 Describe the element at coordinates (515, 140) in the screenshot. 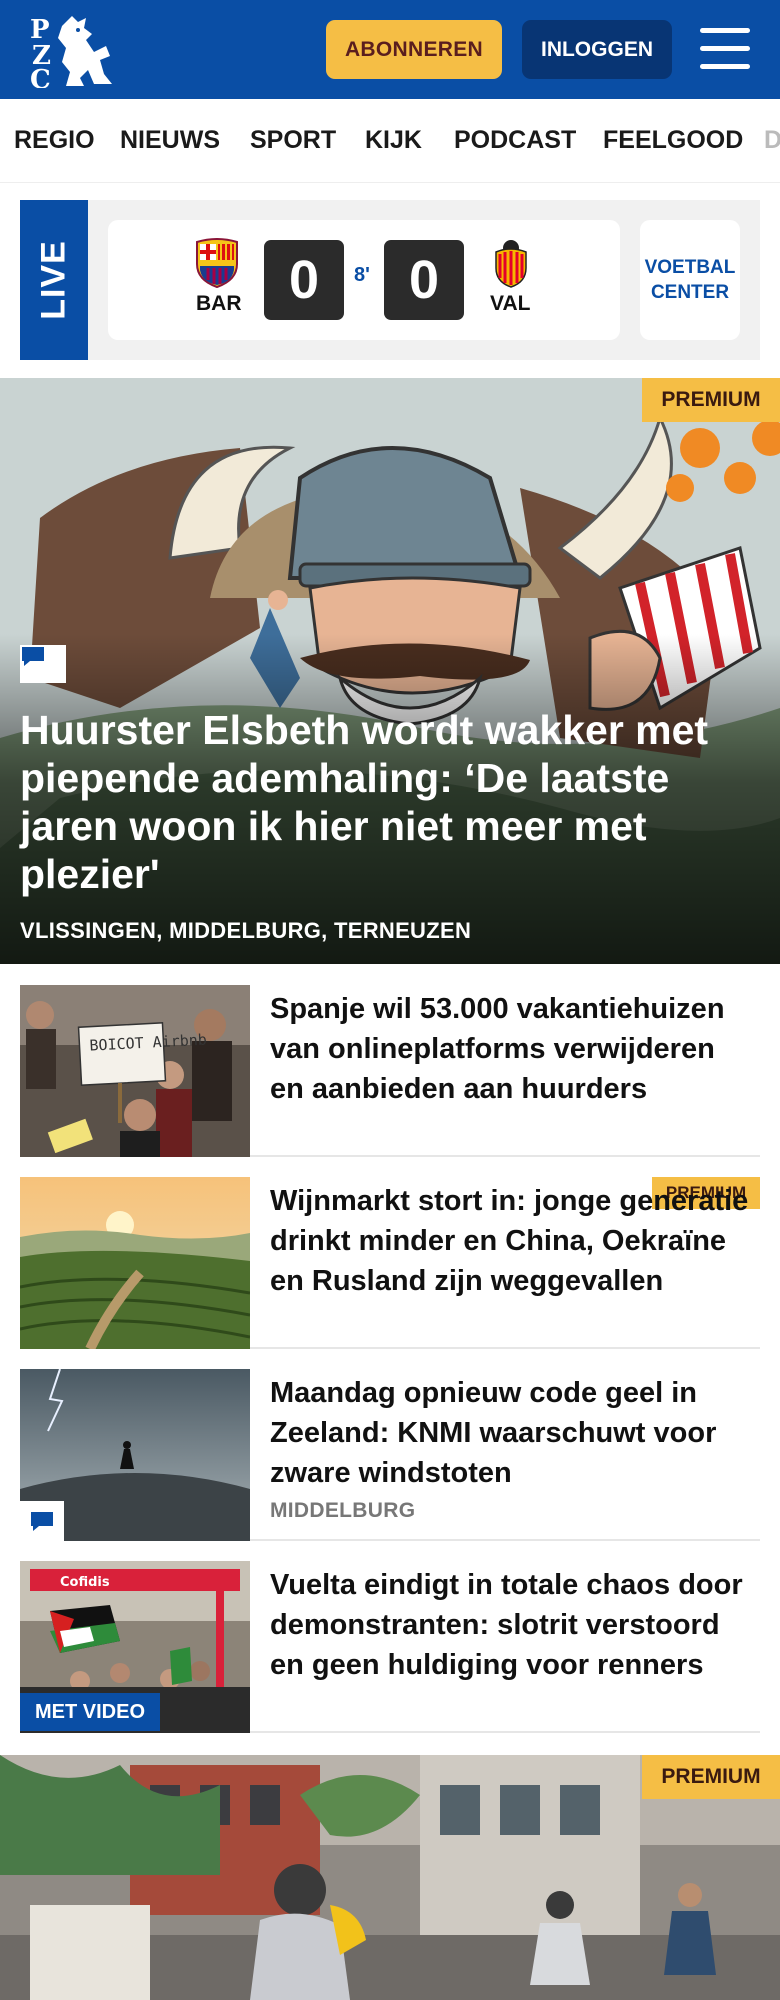

I see `nav-item-podcast: PODCAST` at that location.